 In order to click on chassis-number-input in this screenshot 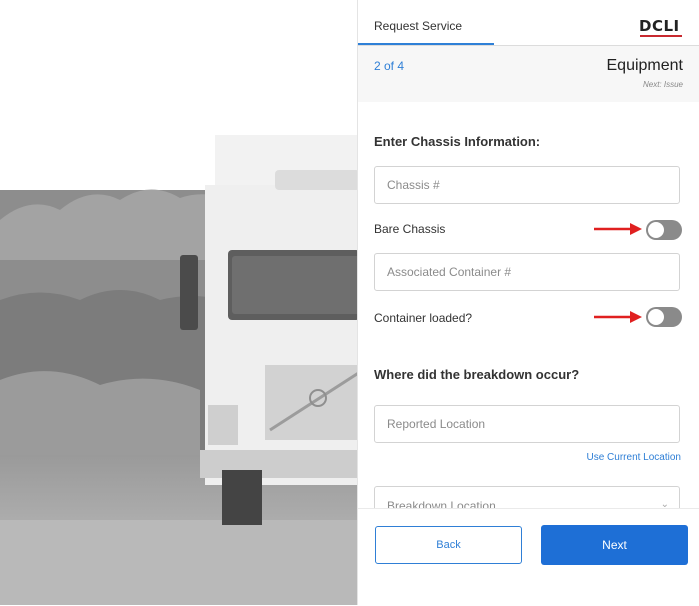, I will do `click(527, 185)`.